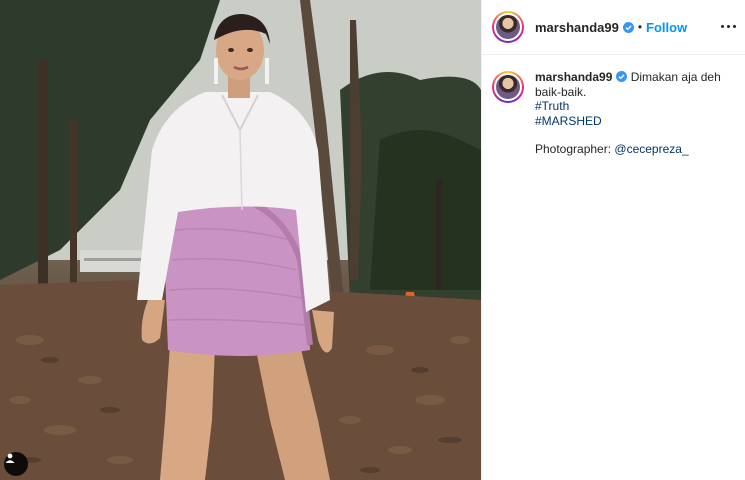  I want to click on caption-first-line: marshanda99 Dimakan aja deh, so click(628, 77).